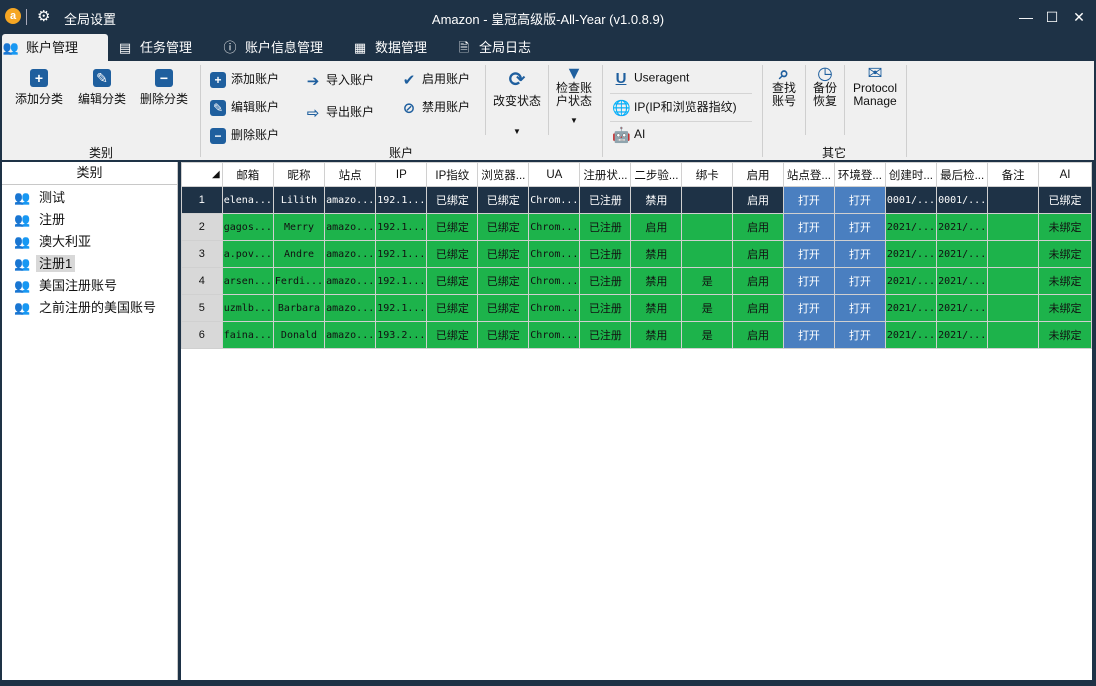  What do you see at coordinates (505, 47) in the screenshot?
I see `tab-global-log: 🗎 全局日志` at bounding box center [505, 47].